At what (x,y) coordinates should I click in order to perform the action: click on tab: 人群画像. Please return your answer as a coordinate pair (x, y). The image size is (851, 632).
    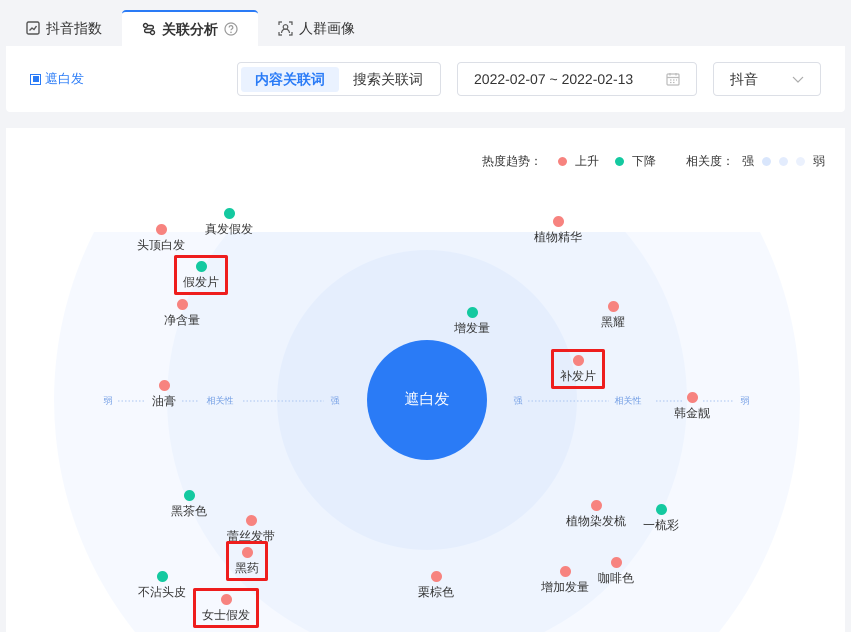
    Looking at the image, I should click on (316, 28).